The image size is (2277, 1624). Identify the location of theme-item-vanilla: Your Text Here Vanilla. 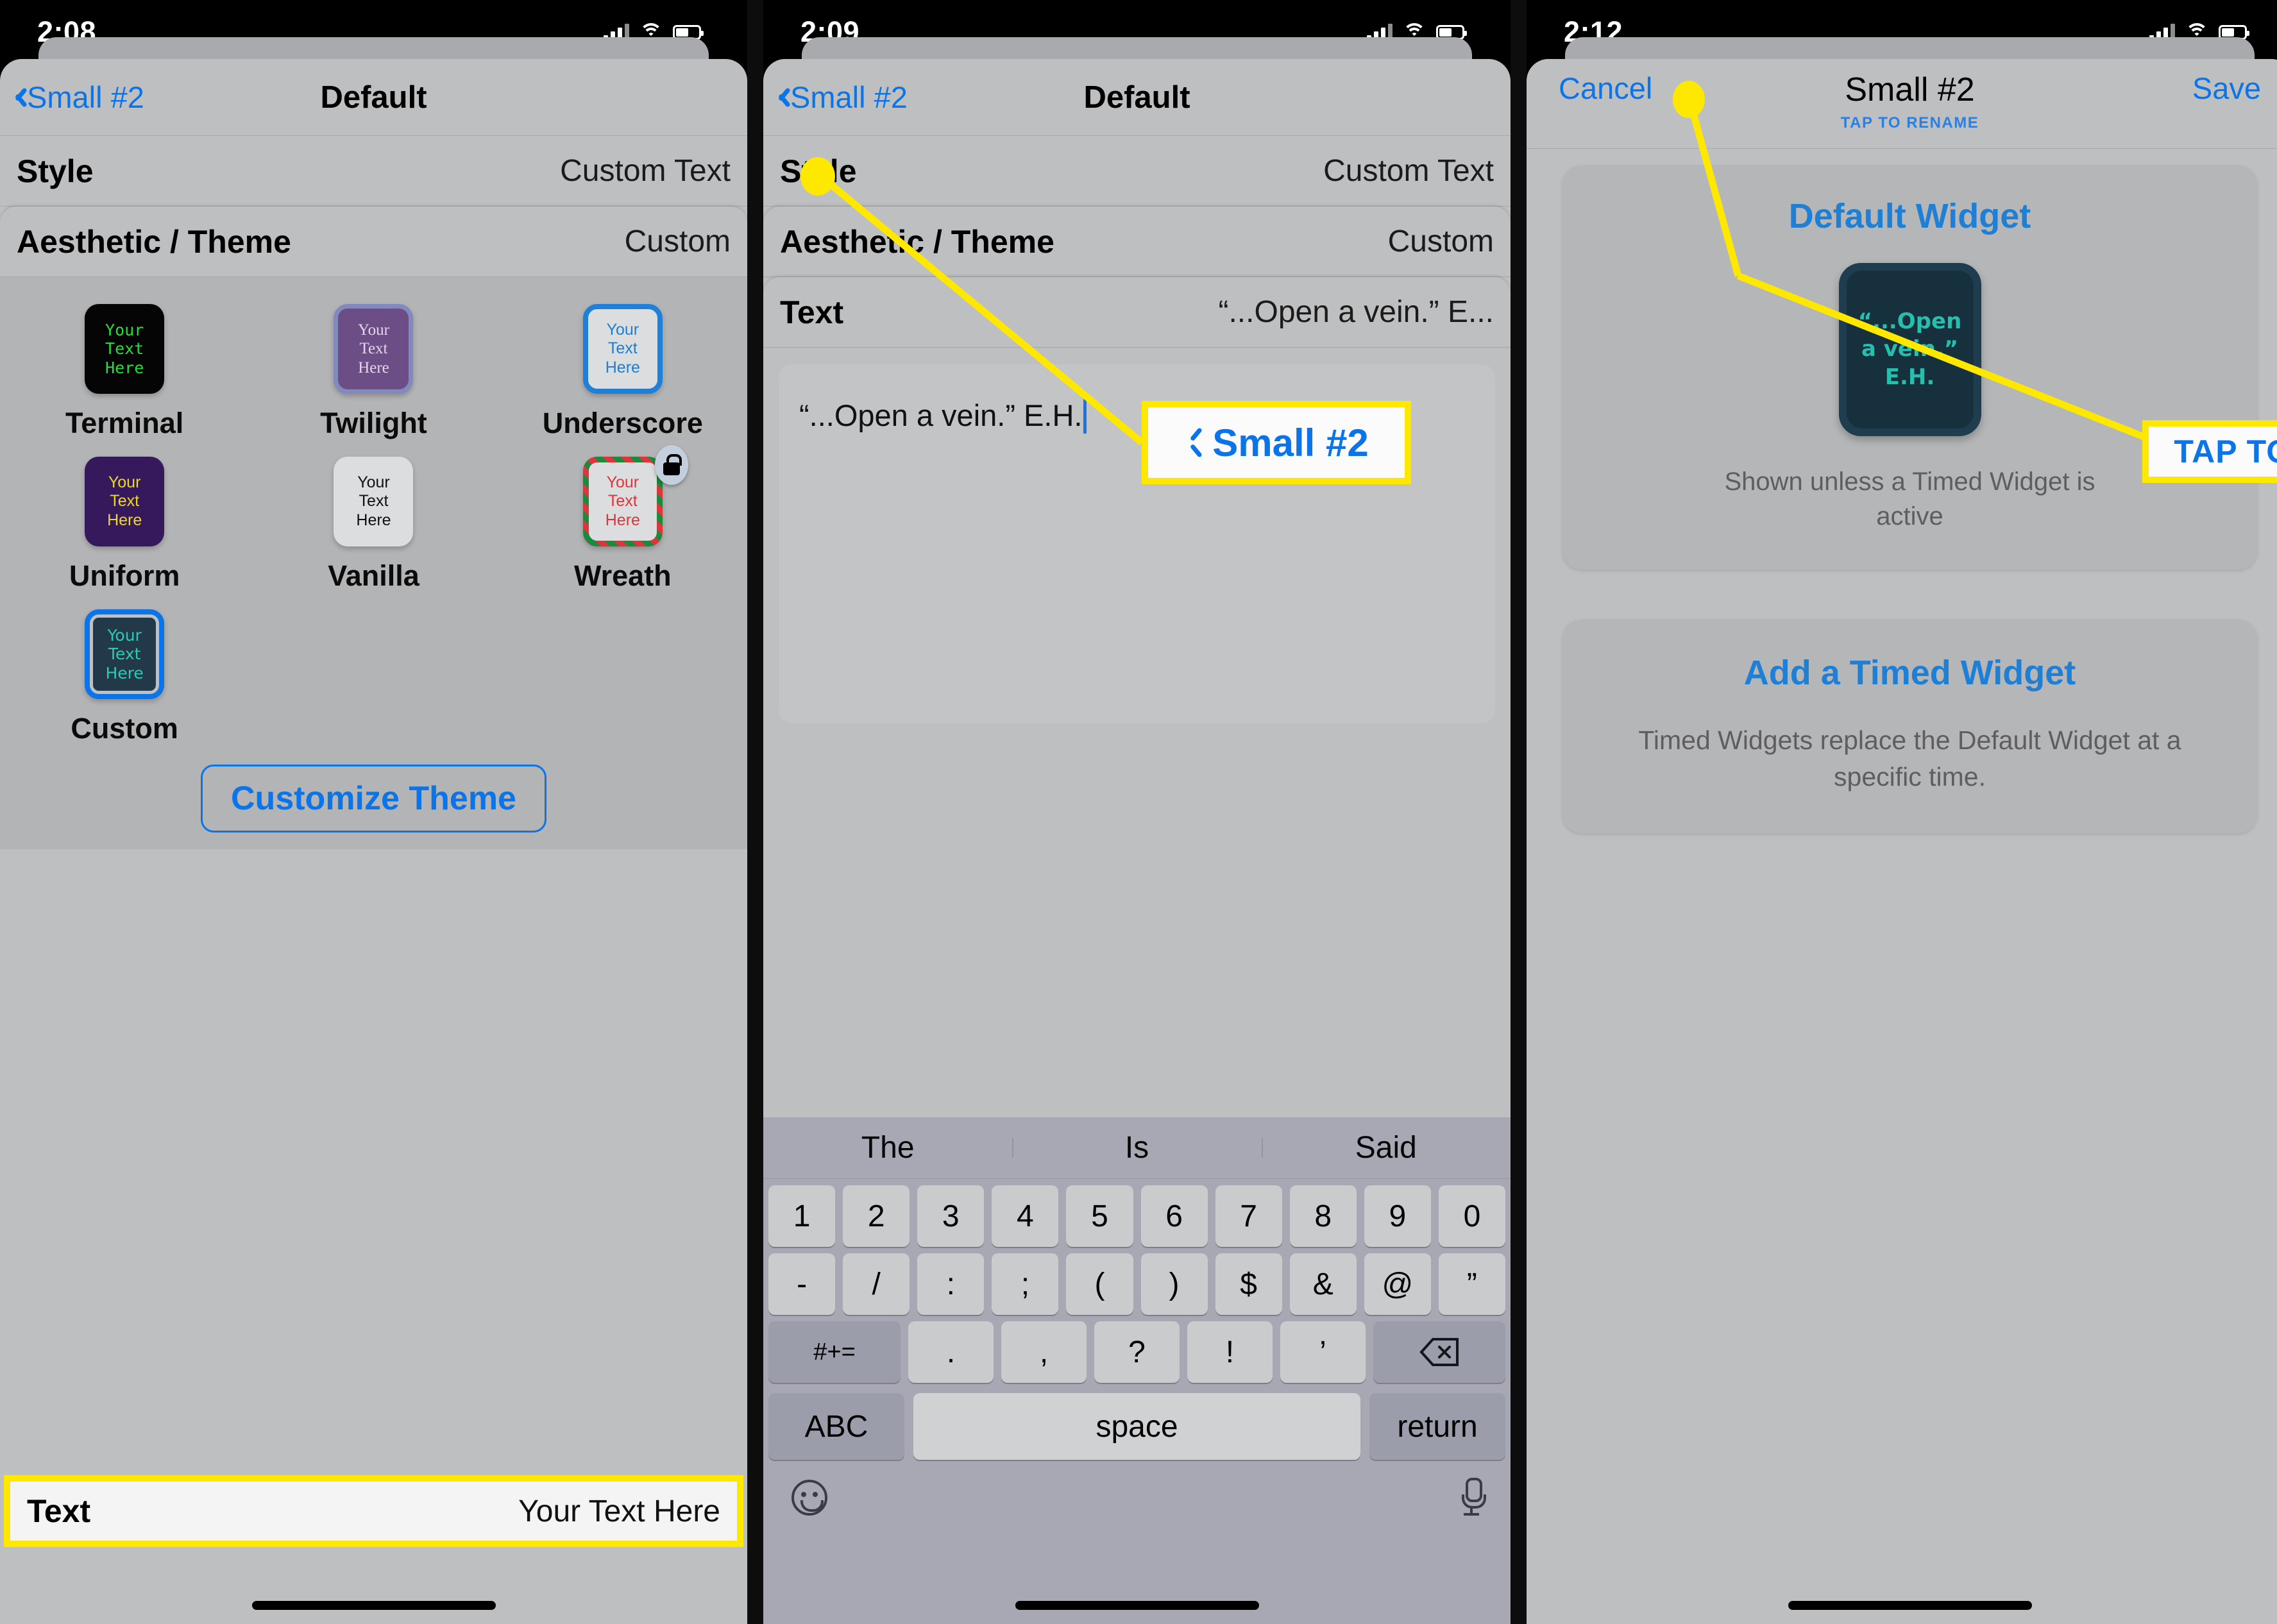
(373, 525).